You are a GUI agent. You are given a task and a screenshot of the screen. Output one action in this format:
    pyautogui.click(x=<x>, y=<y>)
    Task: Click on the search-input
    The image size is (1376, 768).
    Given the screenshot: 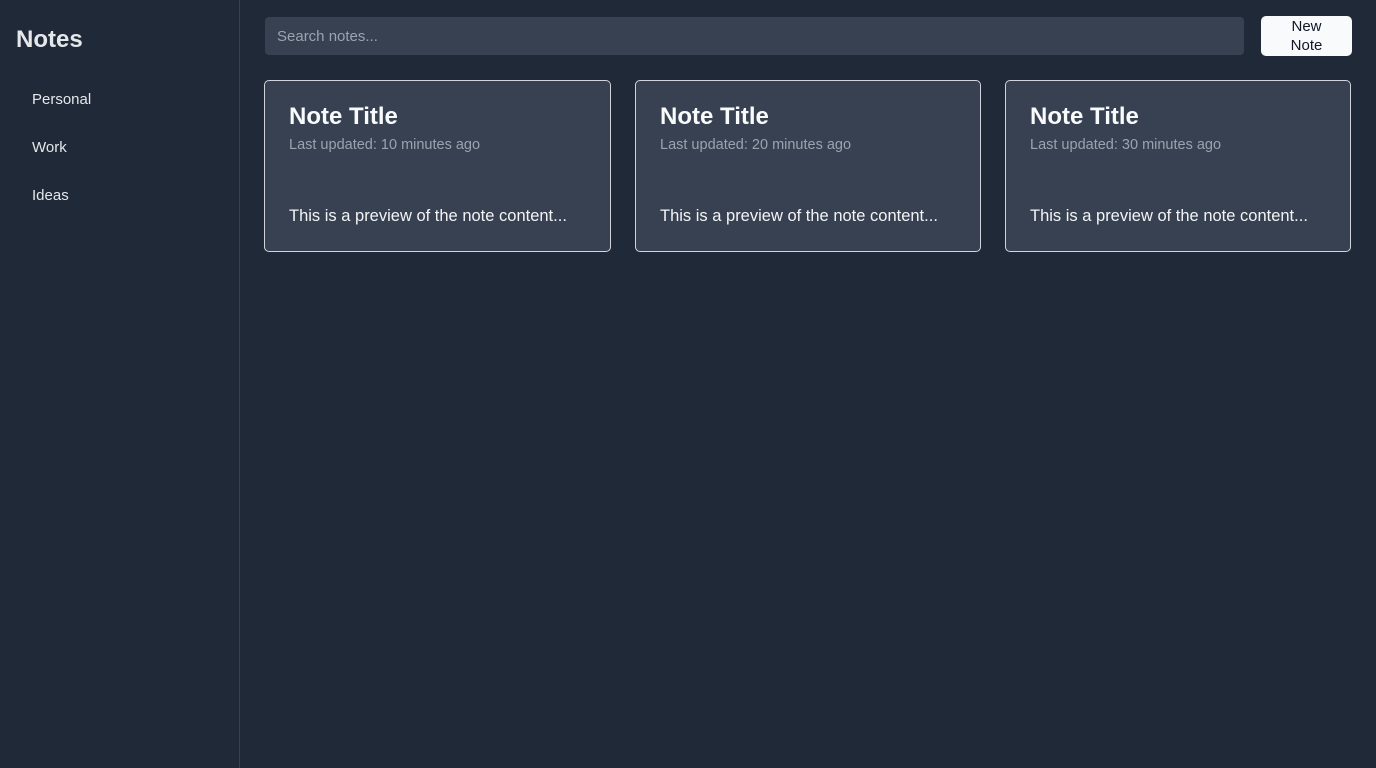 What is the action you would take?
    pyautogui.click(x=754, y=36)
    